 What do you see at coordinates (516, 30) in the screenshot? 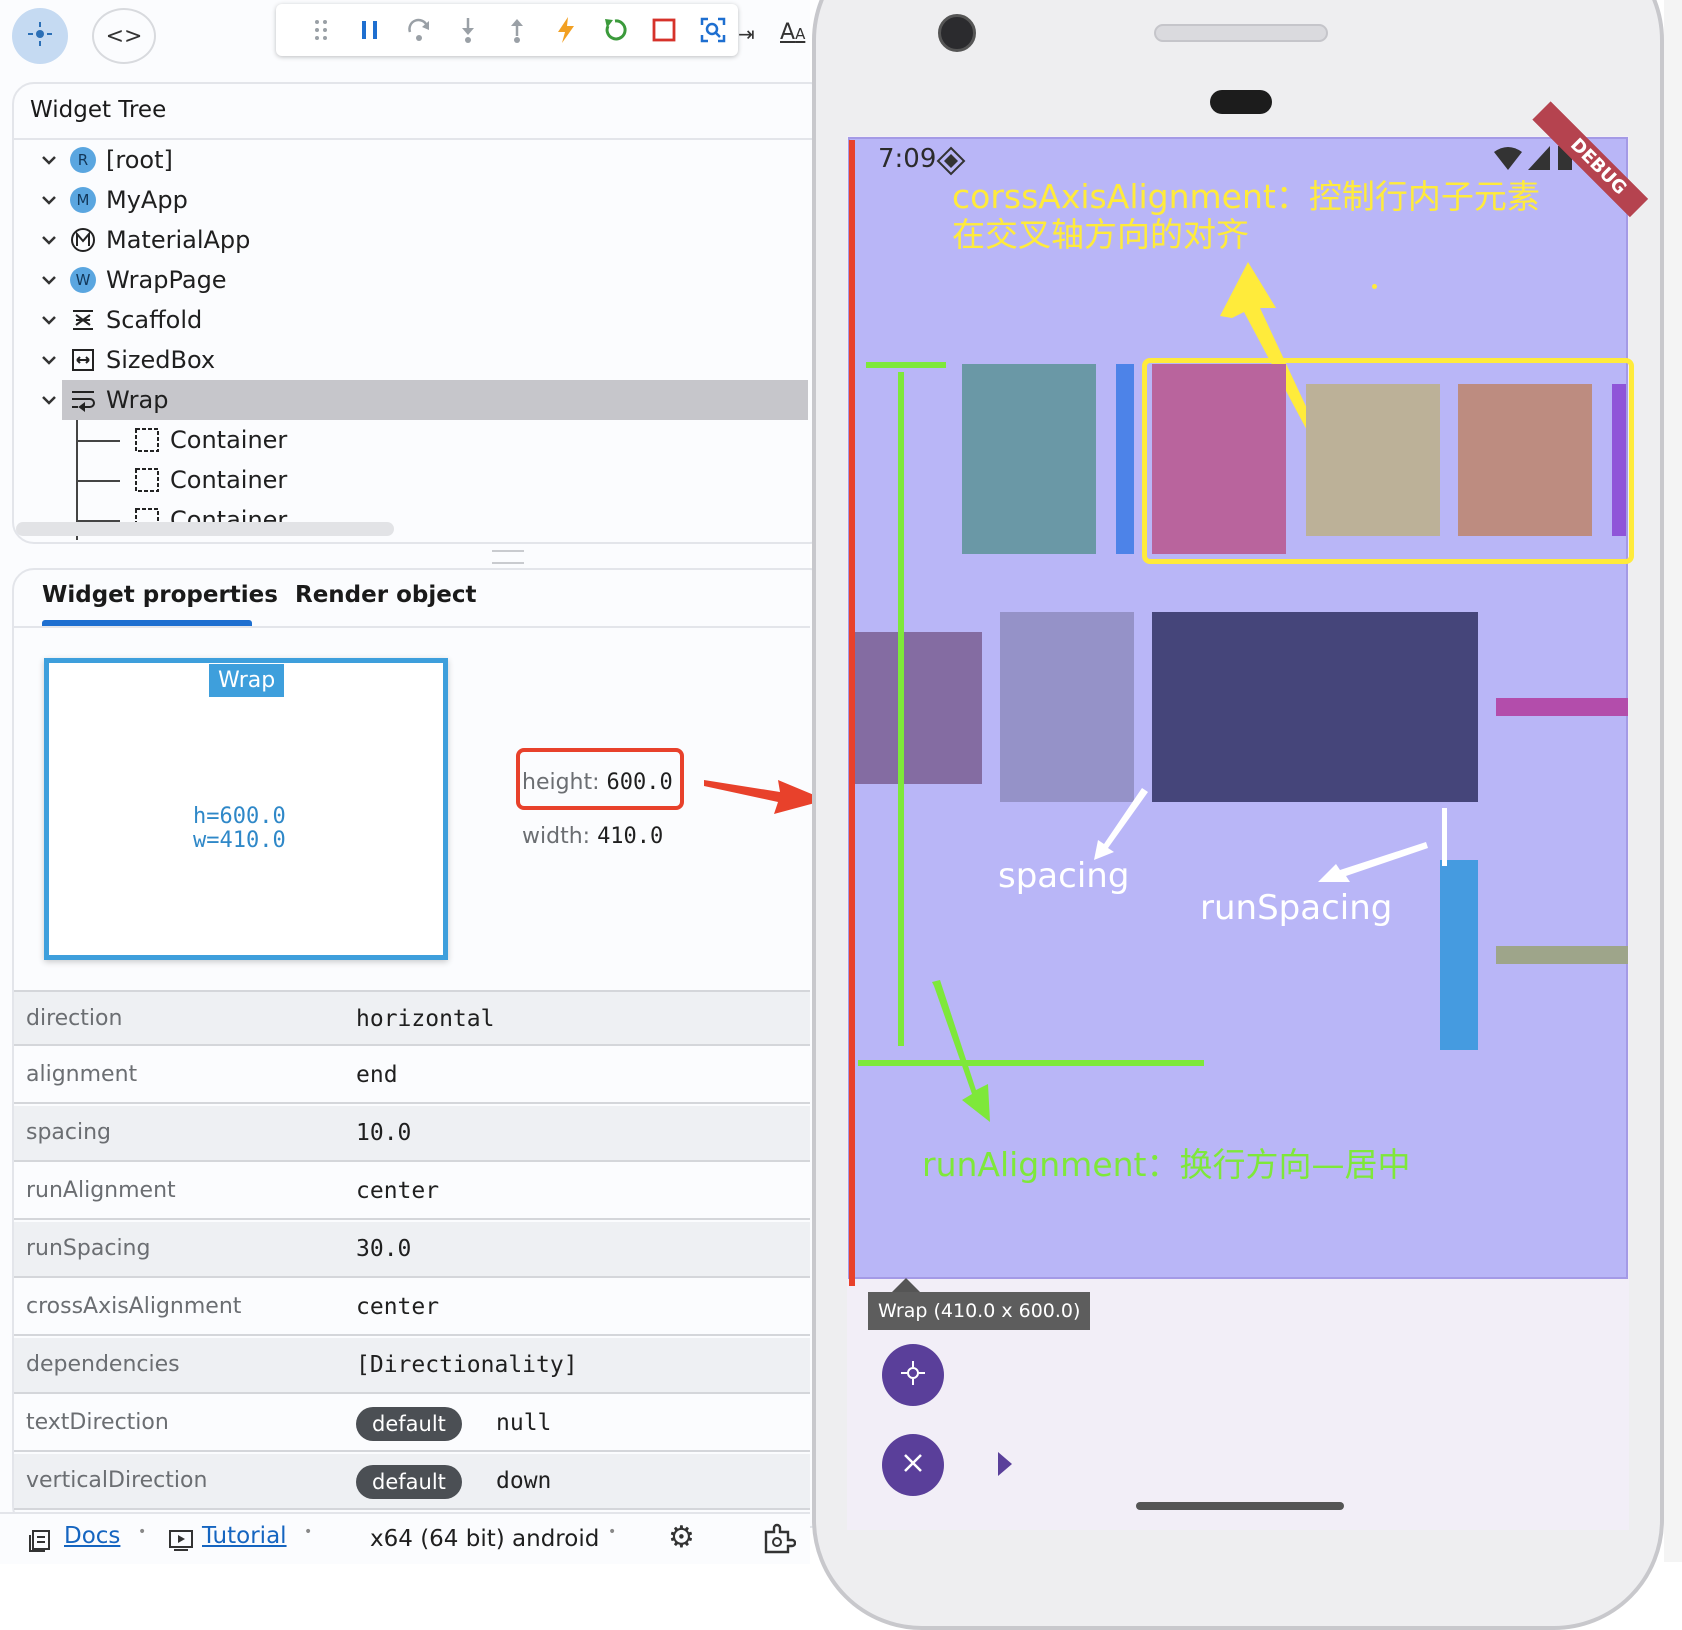
I see `step-out-icon` at bounding box center [516, 30].